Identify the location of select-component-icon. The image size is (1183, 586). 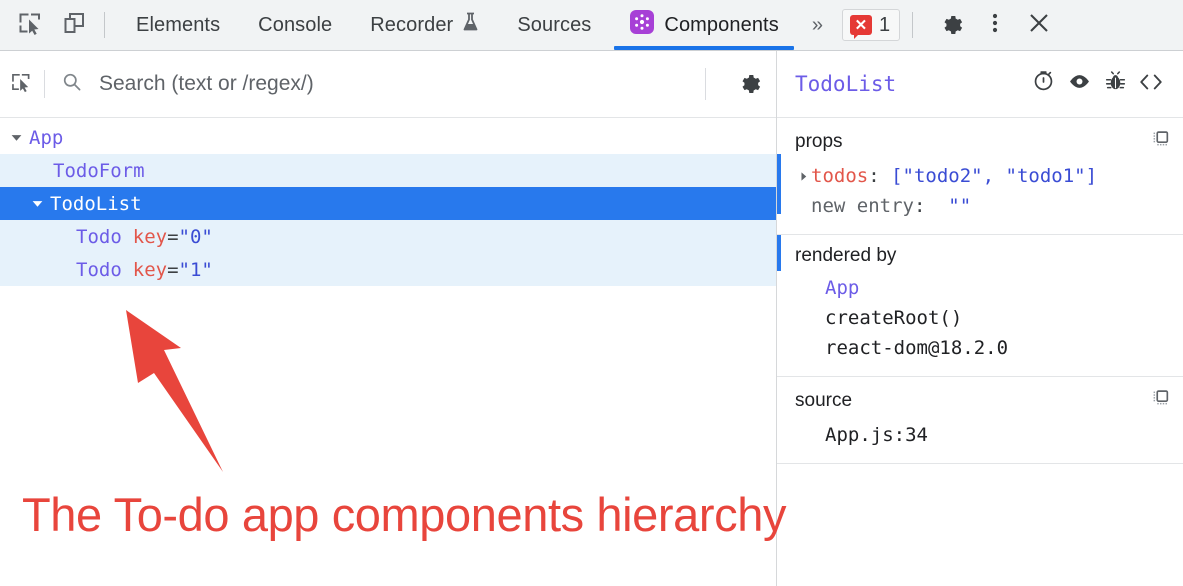
(21, 84).